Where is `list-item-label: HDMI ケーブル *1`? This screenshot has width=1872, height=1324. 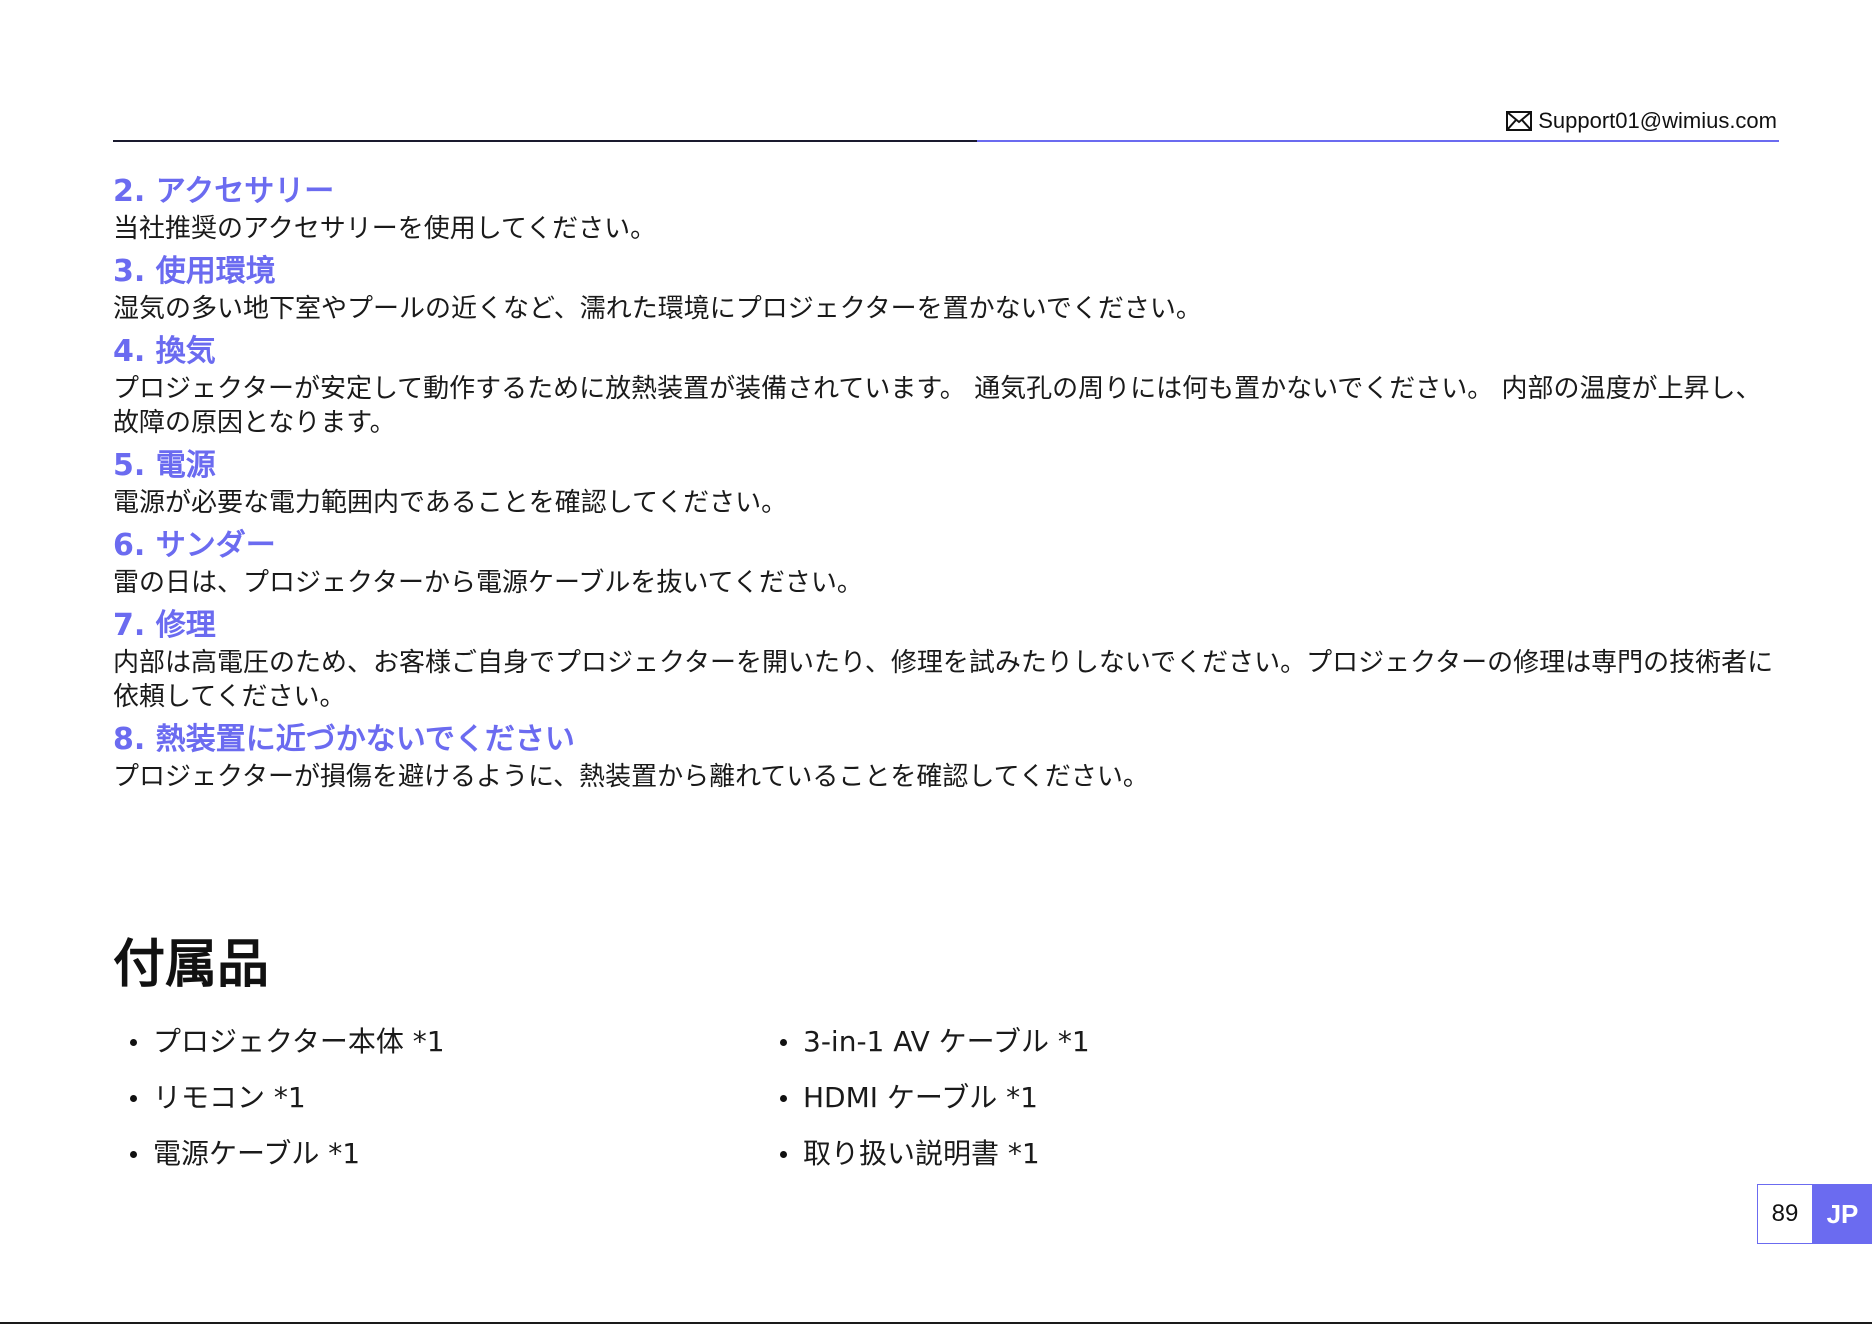 list-item-label: HDMI ケーブル *1 is located at coordinates (920, 1097).